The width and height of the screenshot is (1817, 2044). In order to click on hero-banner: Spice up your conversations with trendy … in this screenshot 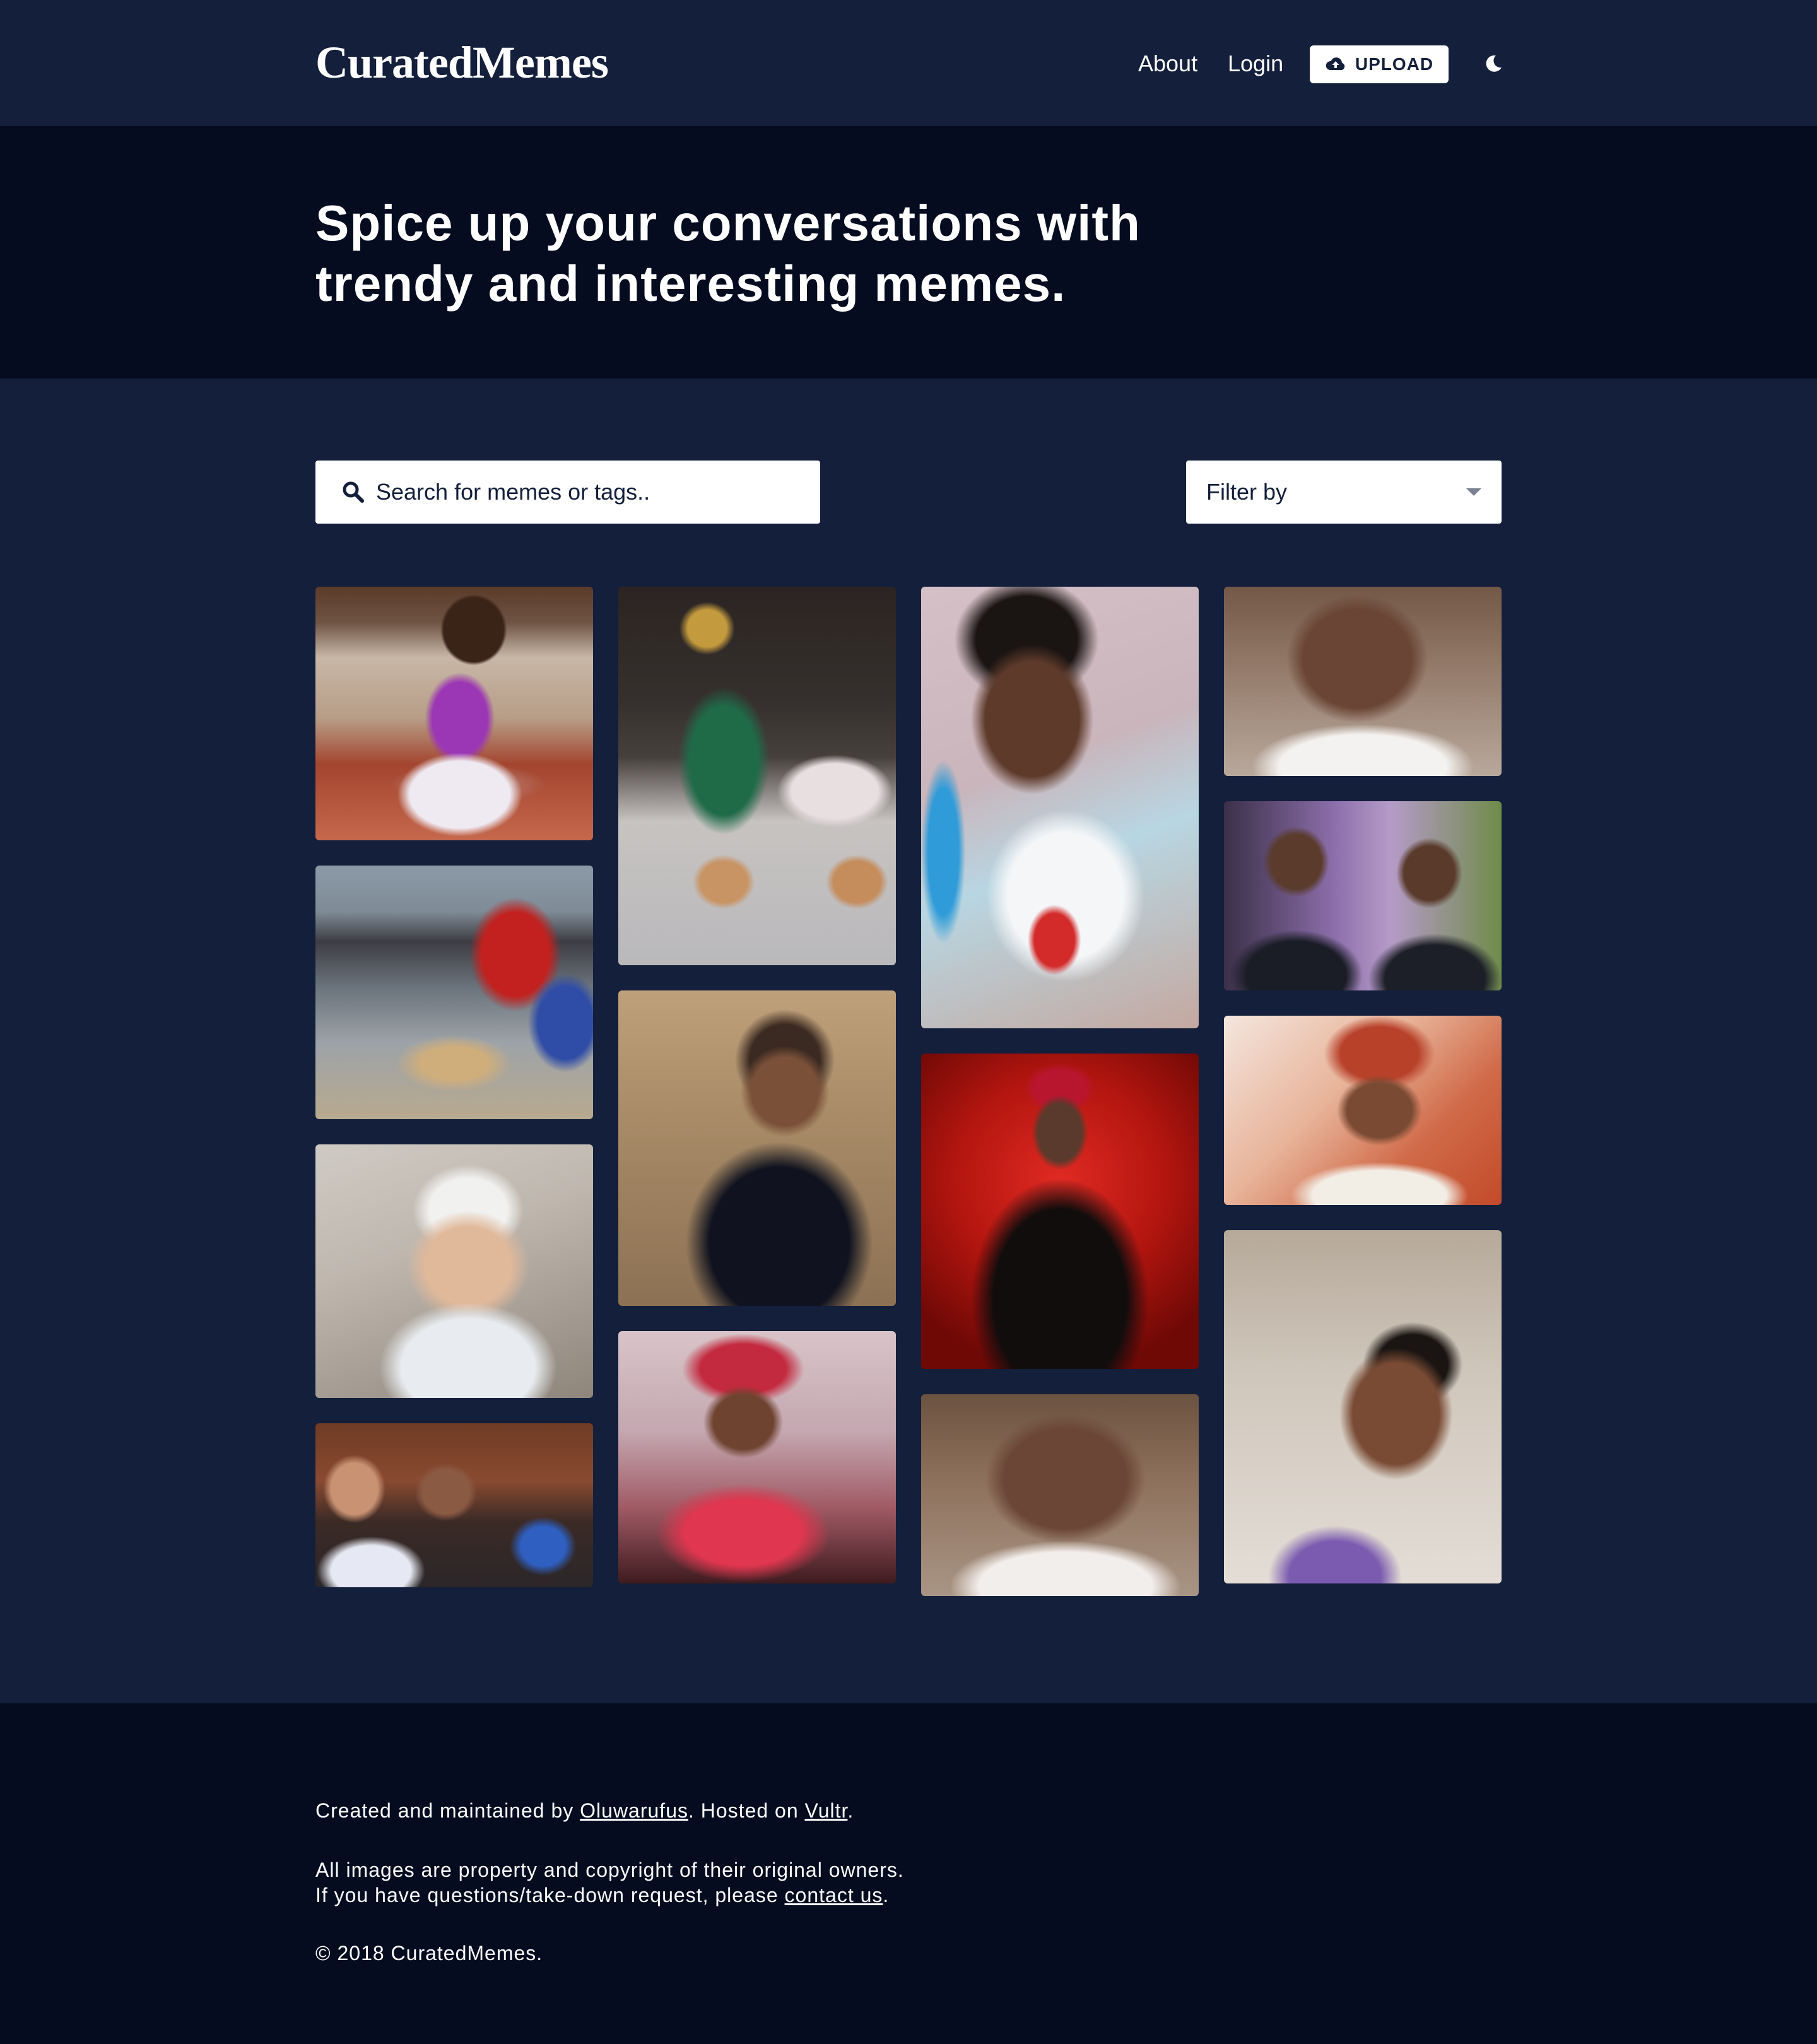, I will do `click(908, 253)`.